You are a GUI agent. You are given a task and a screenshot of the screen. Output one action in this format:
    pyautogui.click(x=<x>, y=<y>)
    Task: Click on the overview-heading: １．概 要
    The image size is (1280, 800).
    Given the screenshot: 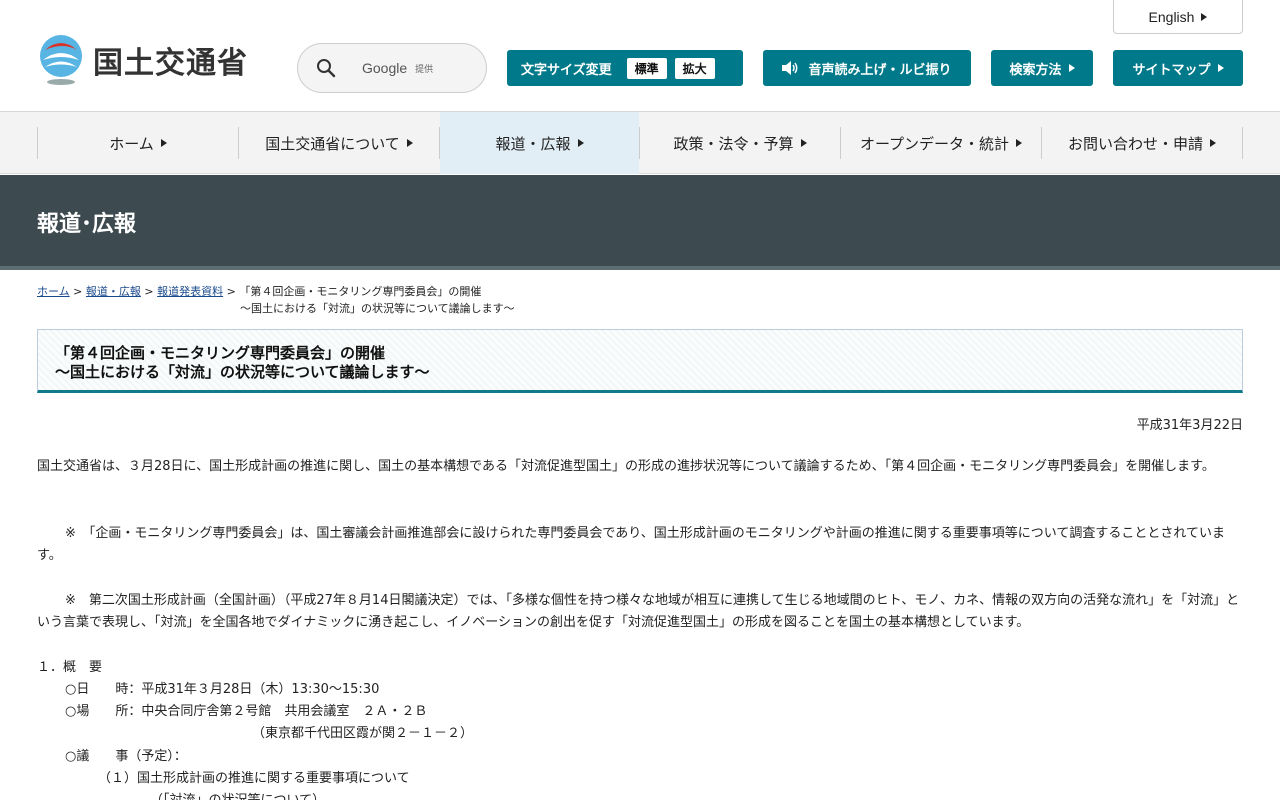 What is the action you would take?
    pyautogui.click(x=70, y=667)
    